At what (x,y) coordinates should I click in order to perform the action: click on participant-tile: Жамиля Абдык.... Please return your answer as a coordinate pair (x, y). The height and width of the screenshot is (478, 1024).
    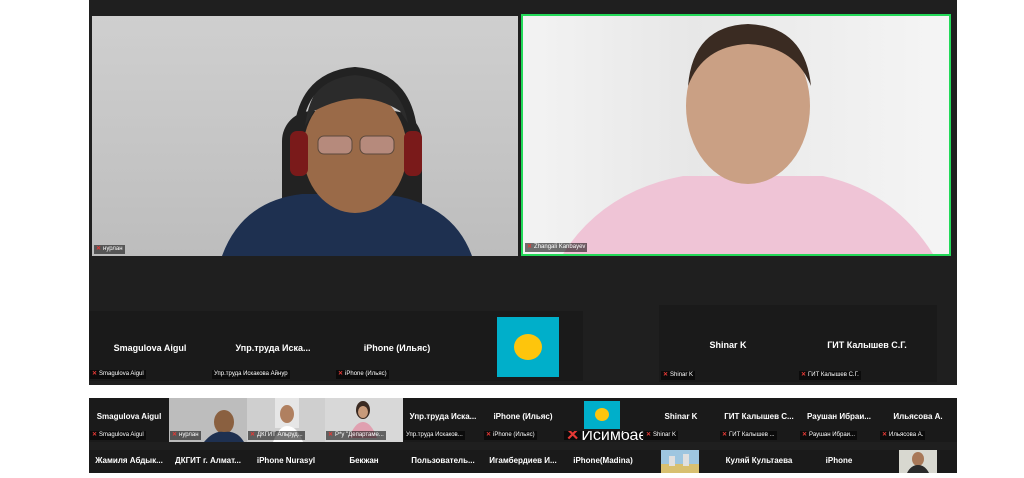
    Looking at the image, I should click on (129, 461).